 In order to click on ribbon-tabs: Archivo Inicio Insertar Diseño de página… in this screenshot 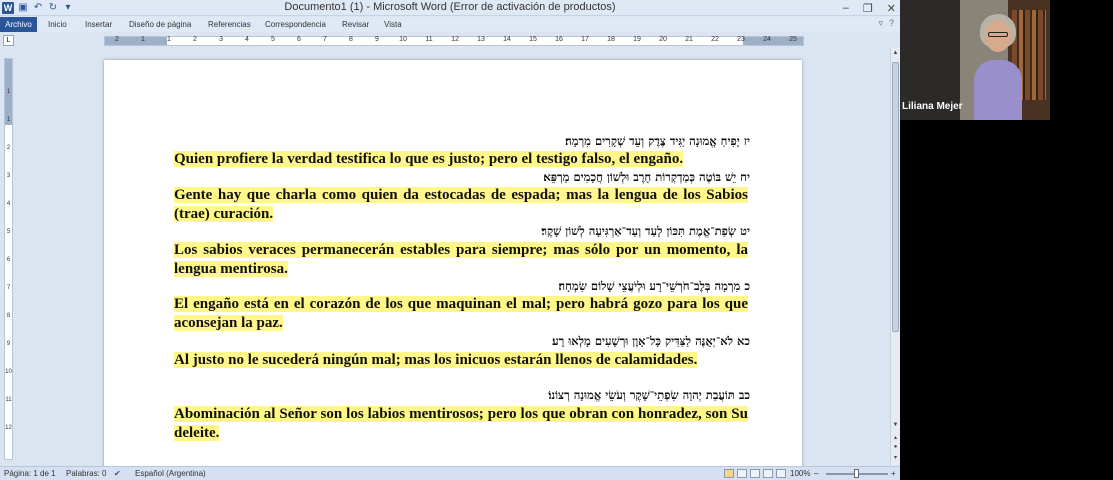, I will do `click(450, 24)`.